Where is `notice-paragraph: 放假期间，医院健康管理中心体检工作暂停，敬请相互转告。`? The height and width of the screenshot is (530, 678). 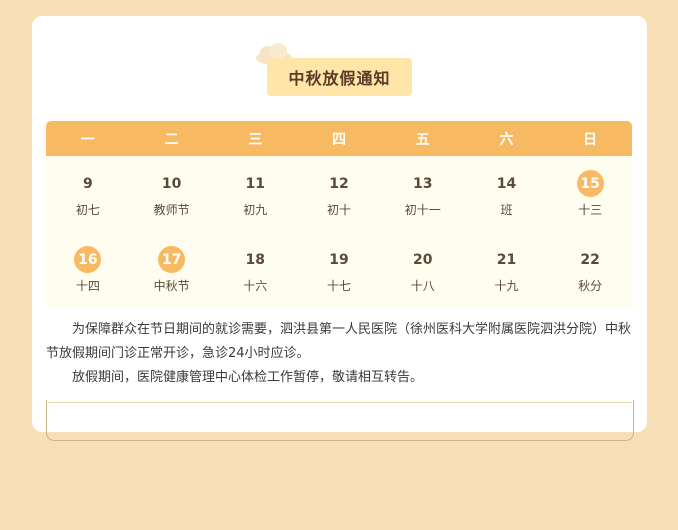 notice-paragraph: 放假期间，医院健康管理中心体检工作暂停，敬请相互转告。 is located at coordinates (248, 377).